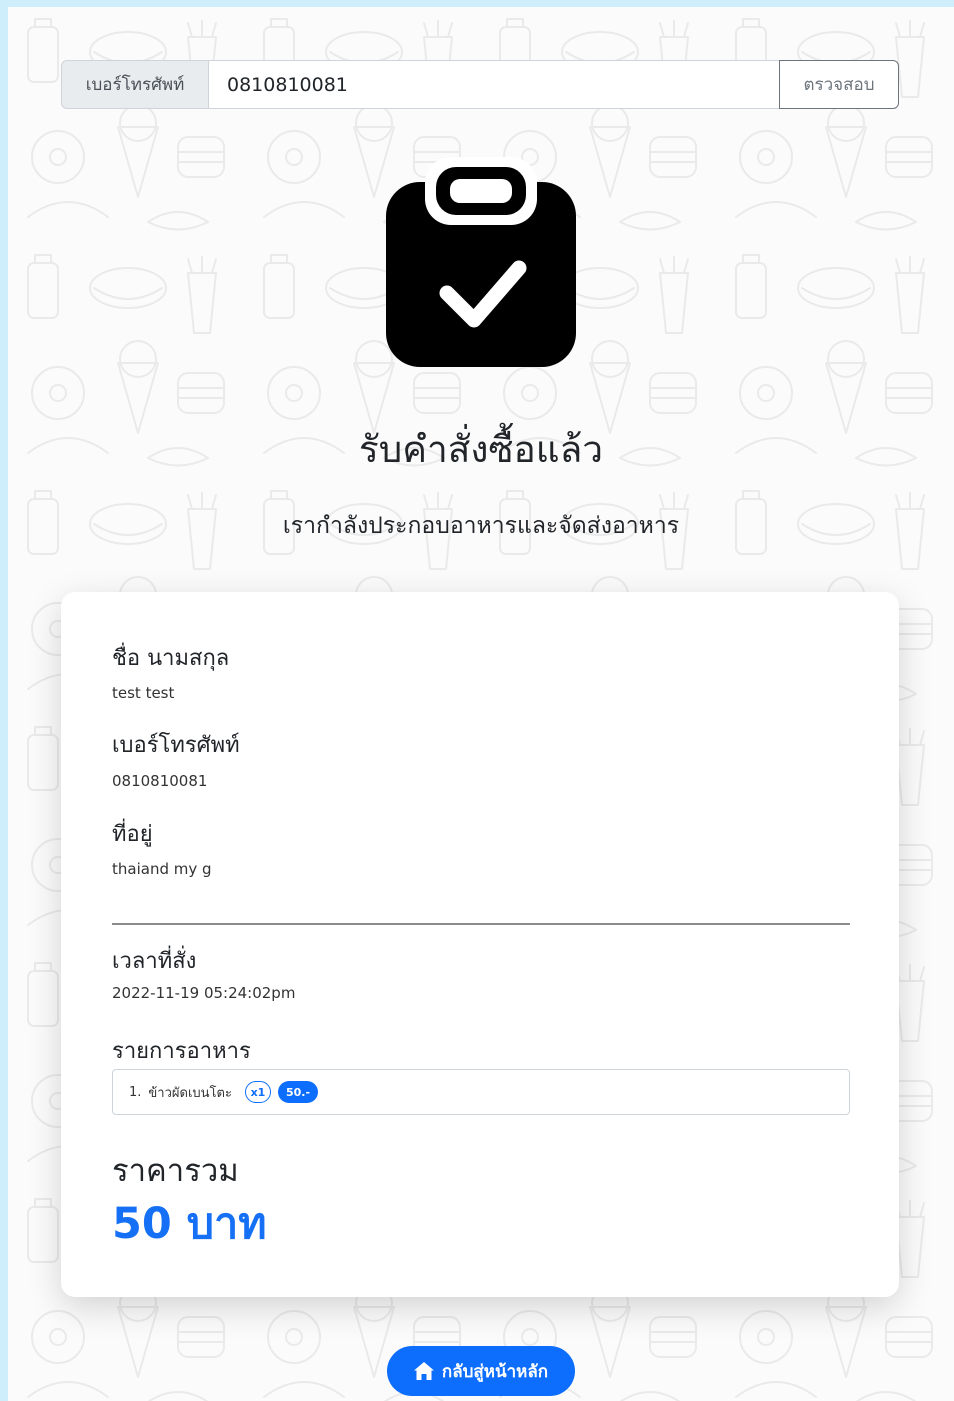  I want to click on price-badge: 50.-, so click(298, 1092).